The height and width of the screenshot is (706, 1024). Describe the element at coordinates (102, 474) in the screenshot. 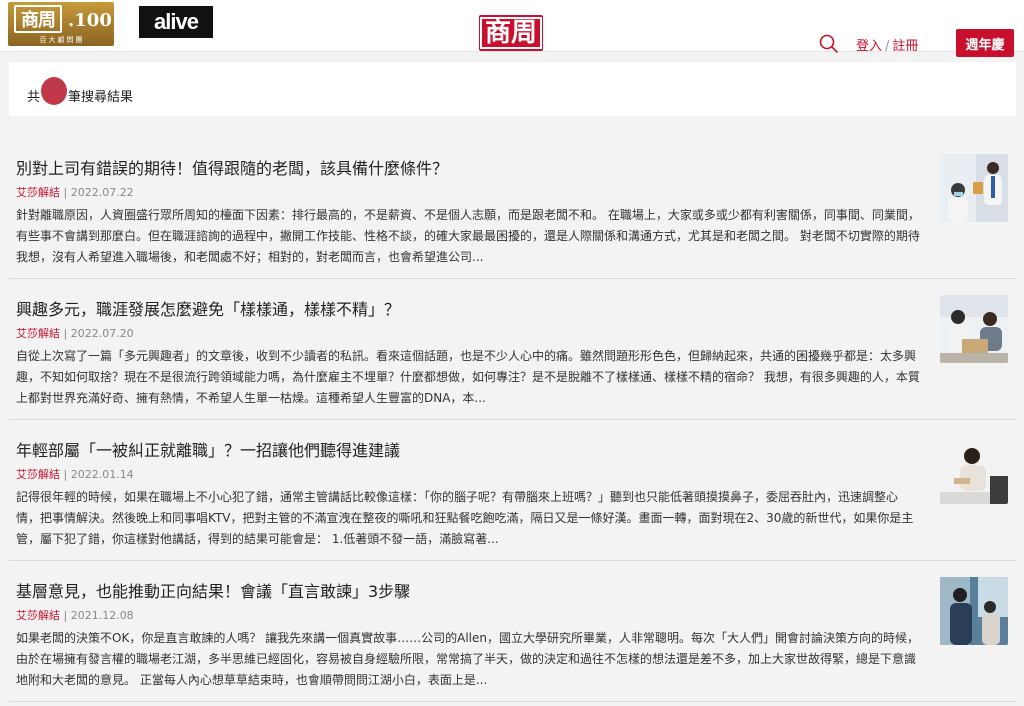

I see `article-date: 2022.01.14` at that location.